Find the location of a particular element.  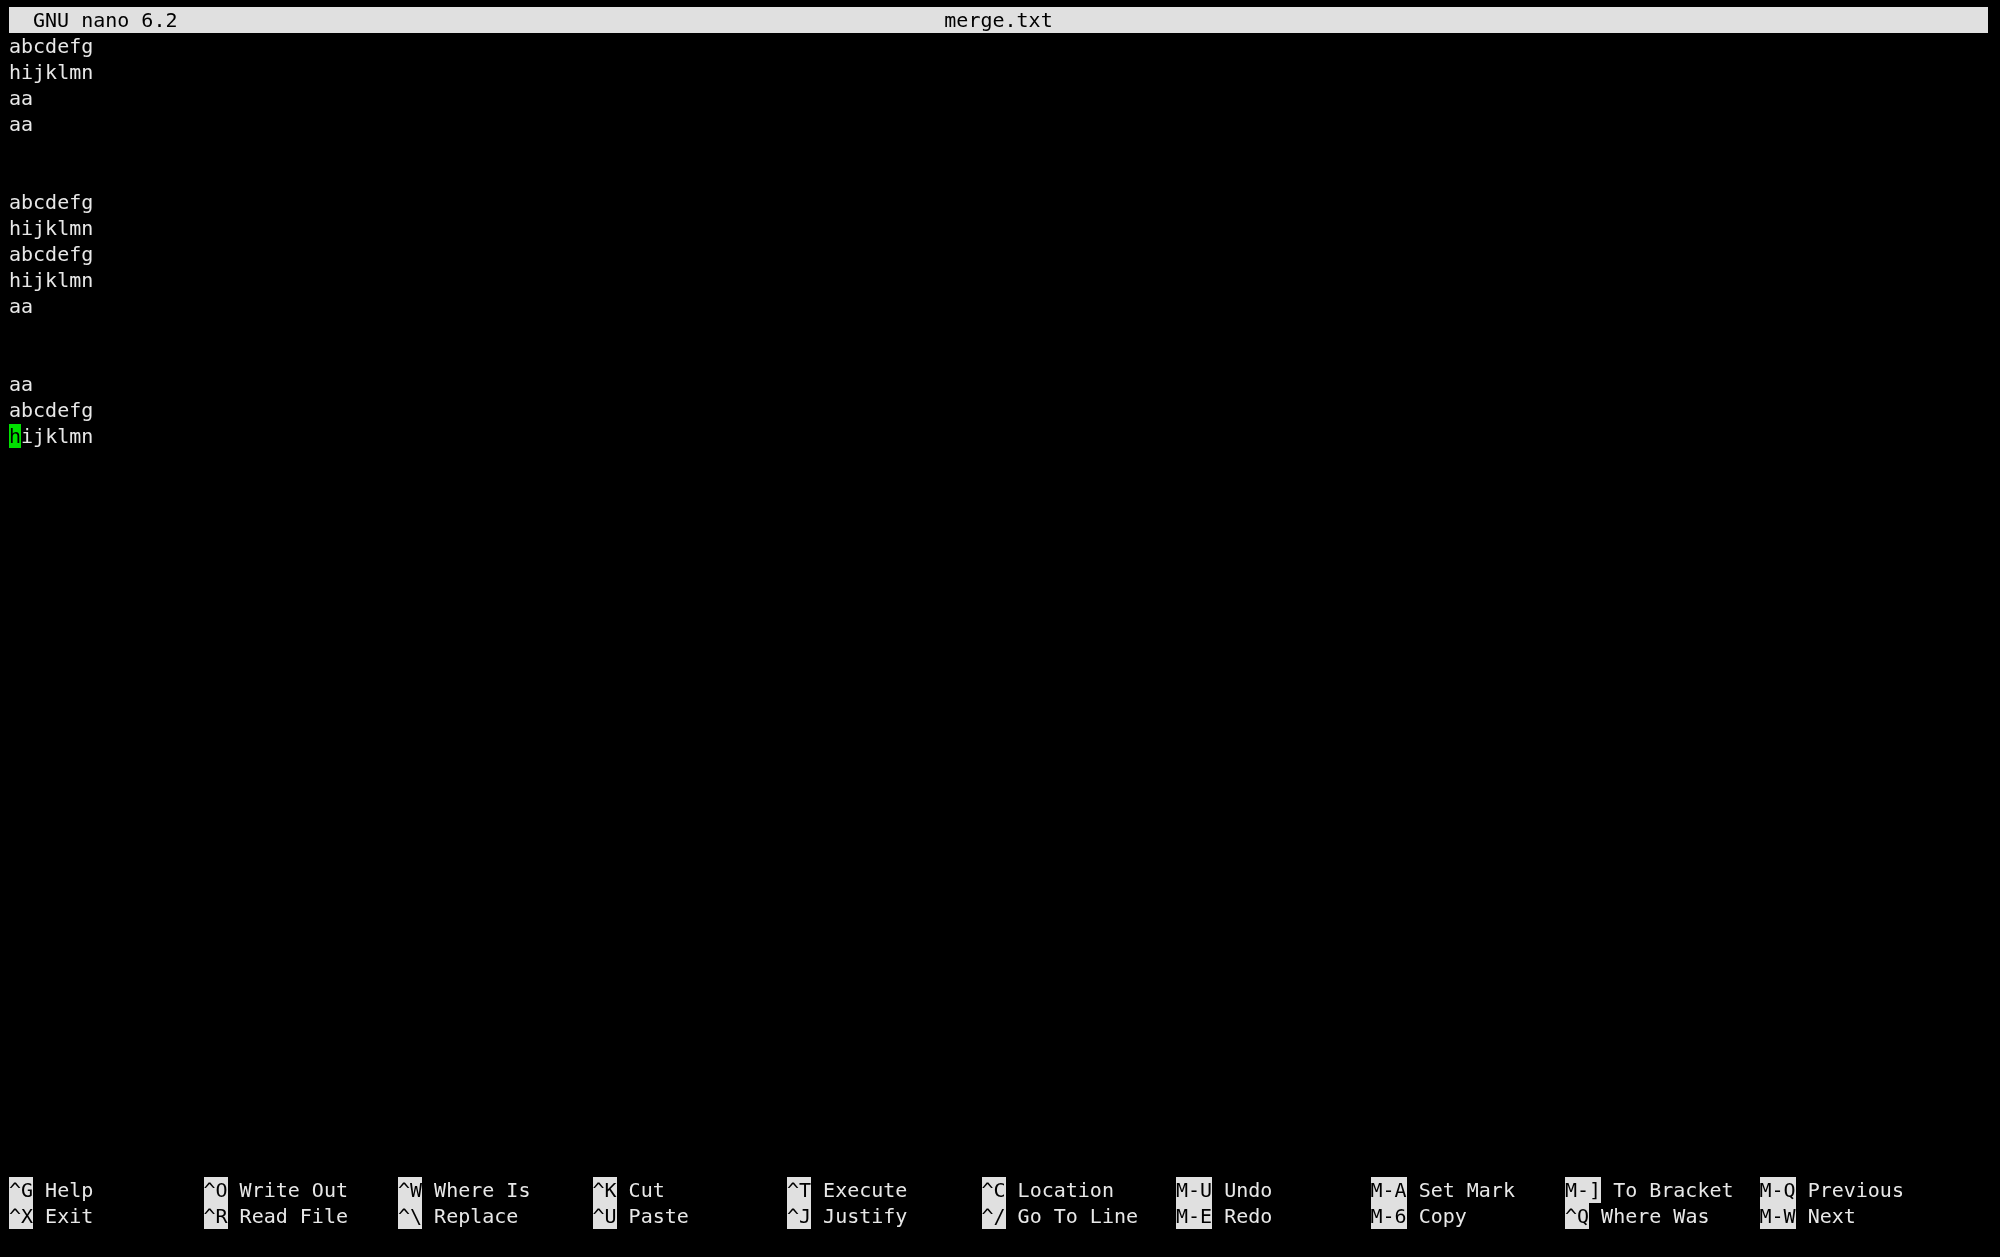

shortcut-label: Replace is located at coordinates (476, 1216).